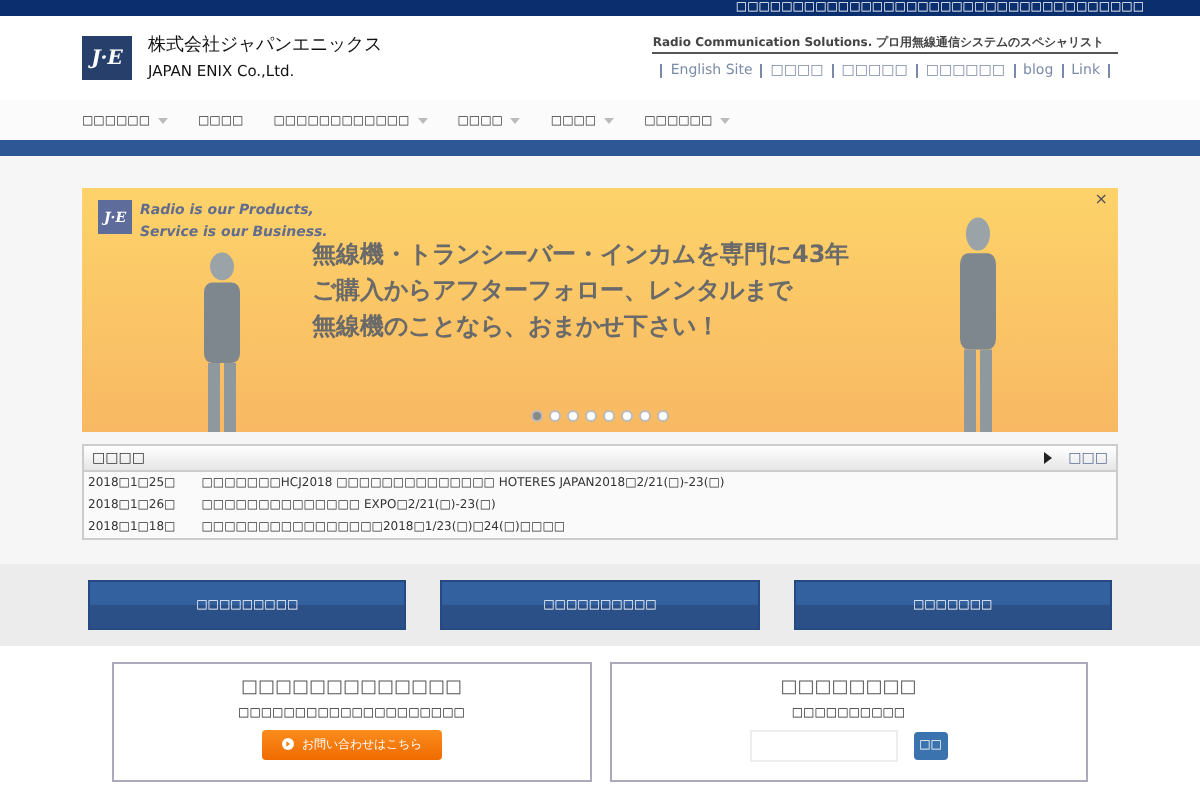 The image size is (1200, 800). What do you see at coordinates (107, 58) in the screenshot?
I see `logo-icon: J·E` at bounding box center [107, 58].